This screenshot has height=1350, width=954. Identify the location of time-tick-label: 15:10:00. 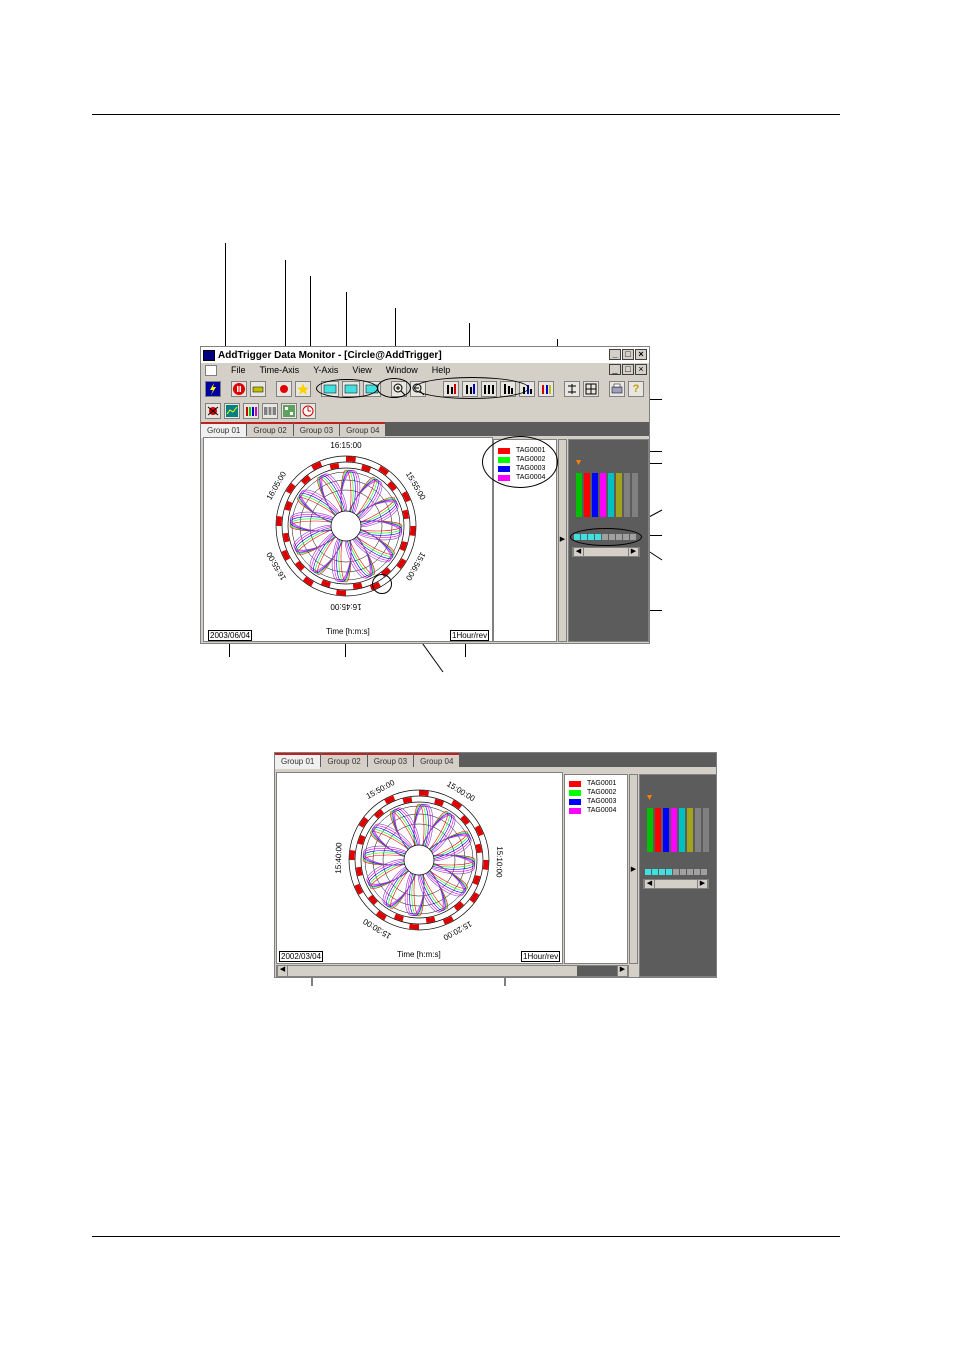
(499, 862).